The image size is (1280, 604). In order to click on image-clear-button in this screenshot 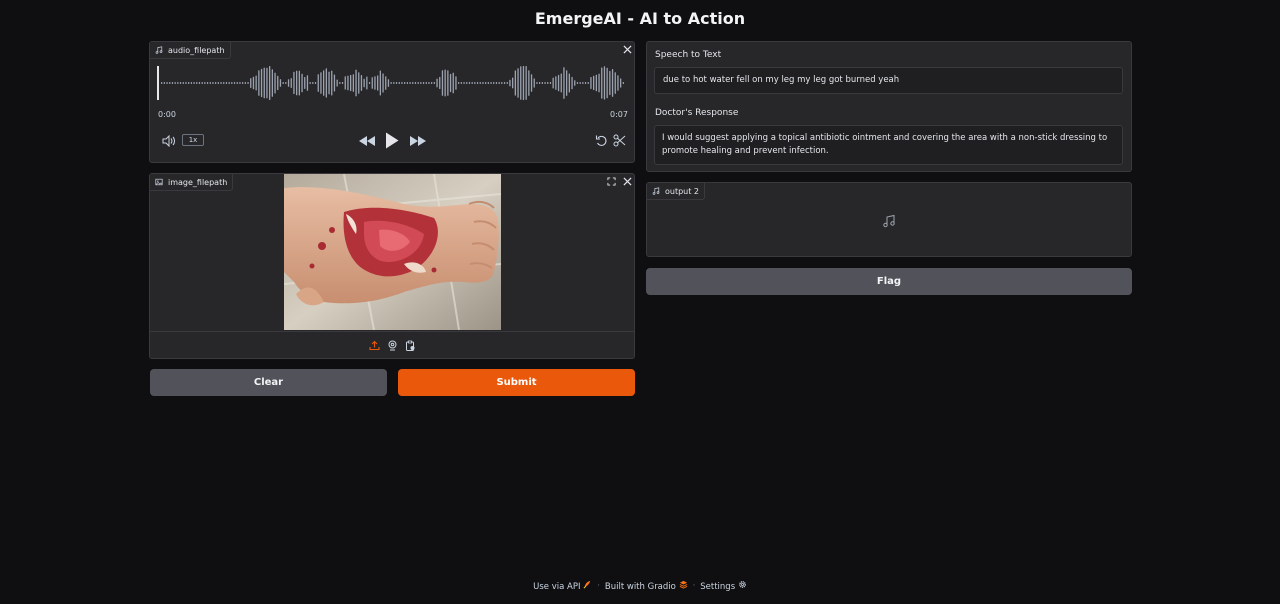, I will do `click(627, 181)`.